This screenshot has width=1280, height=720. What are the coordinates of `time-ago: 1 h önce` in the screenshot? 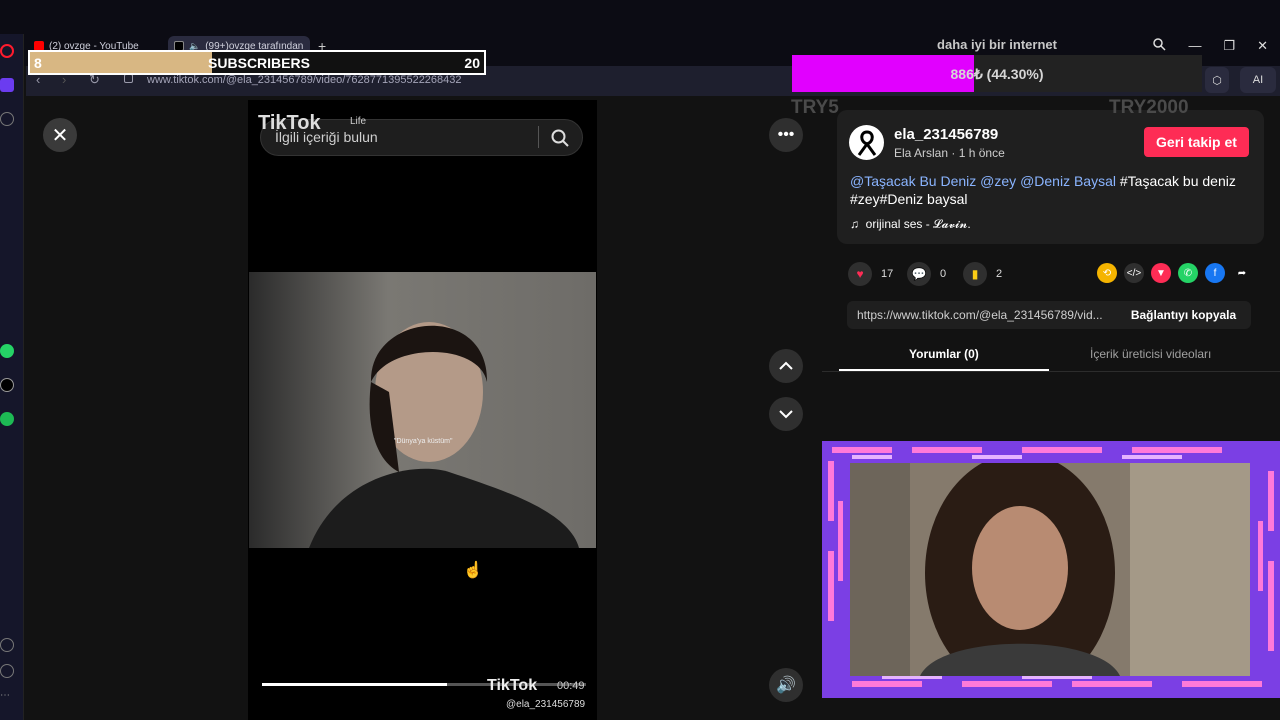 It's located at (981, 153).